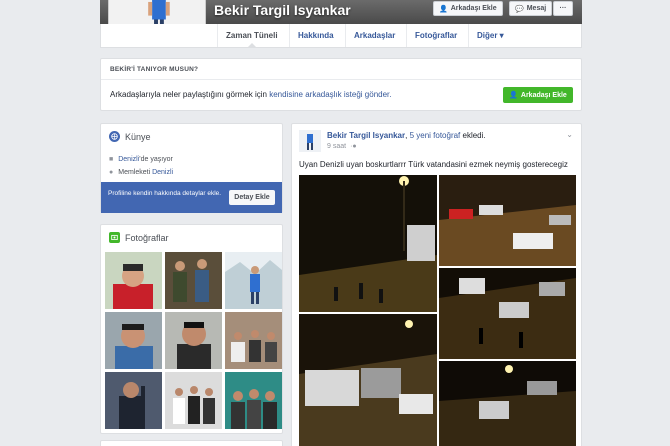  I want to click on photos-card: Fotoğraflar, so click(191, 329).